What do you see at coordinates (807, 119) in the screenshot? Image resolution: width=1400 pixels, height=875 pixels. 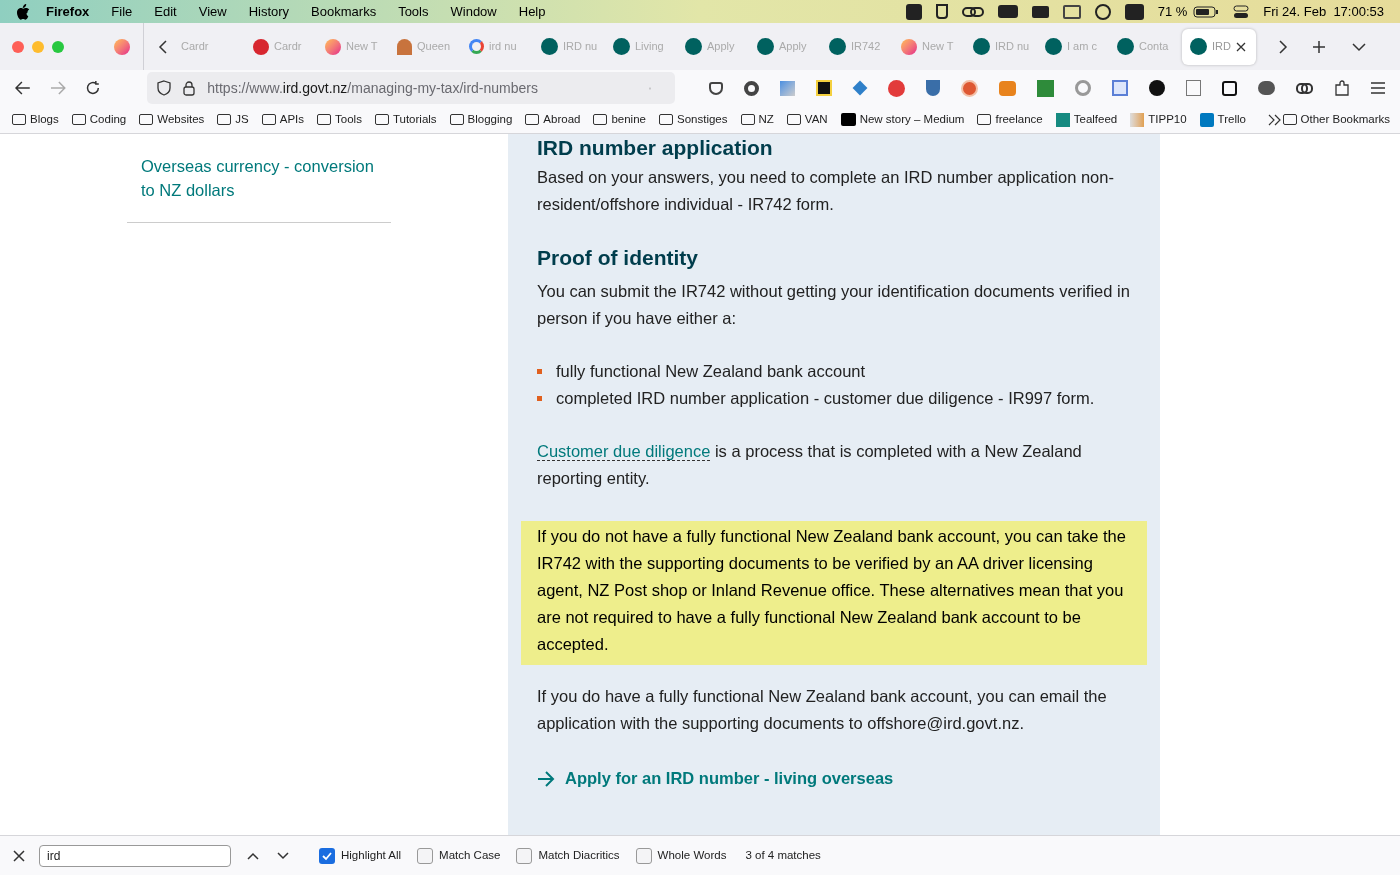 I see `bookmark: VAN` at bounding box center [807, 119].